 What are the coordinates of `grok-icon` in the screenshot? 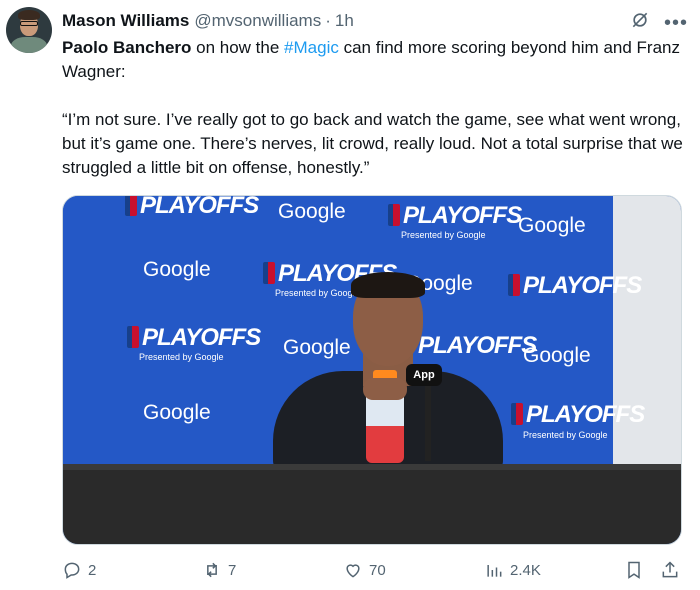 It's located at (640, 22).